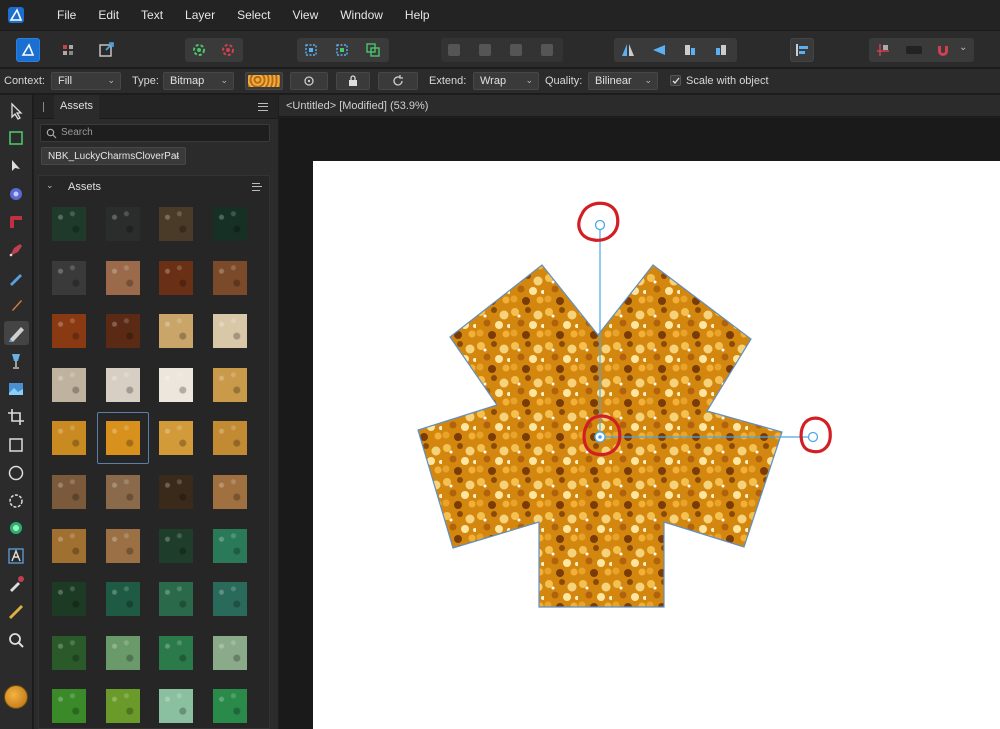  Describe the element at coordinates (16, 15) in the screenshot. I see `affinity-logo-icon` at that location.